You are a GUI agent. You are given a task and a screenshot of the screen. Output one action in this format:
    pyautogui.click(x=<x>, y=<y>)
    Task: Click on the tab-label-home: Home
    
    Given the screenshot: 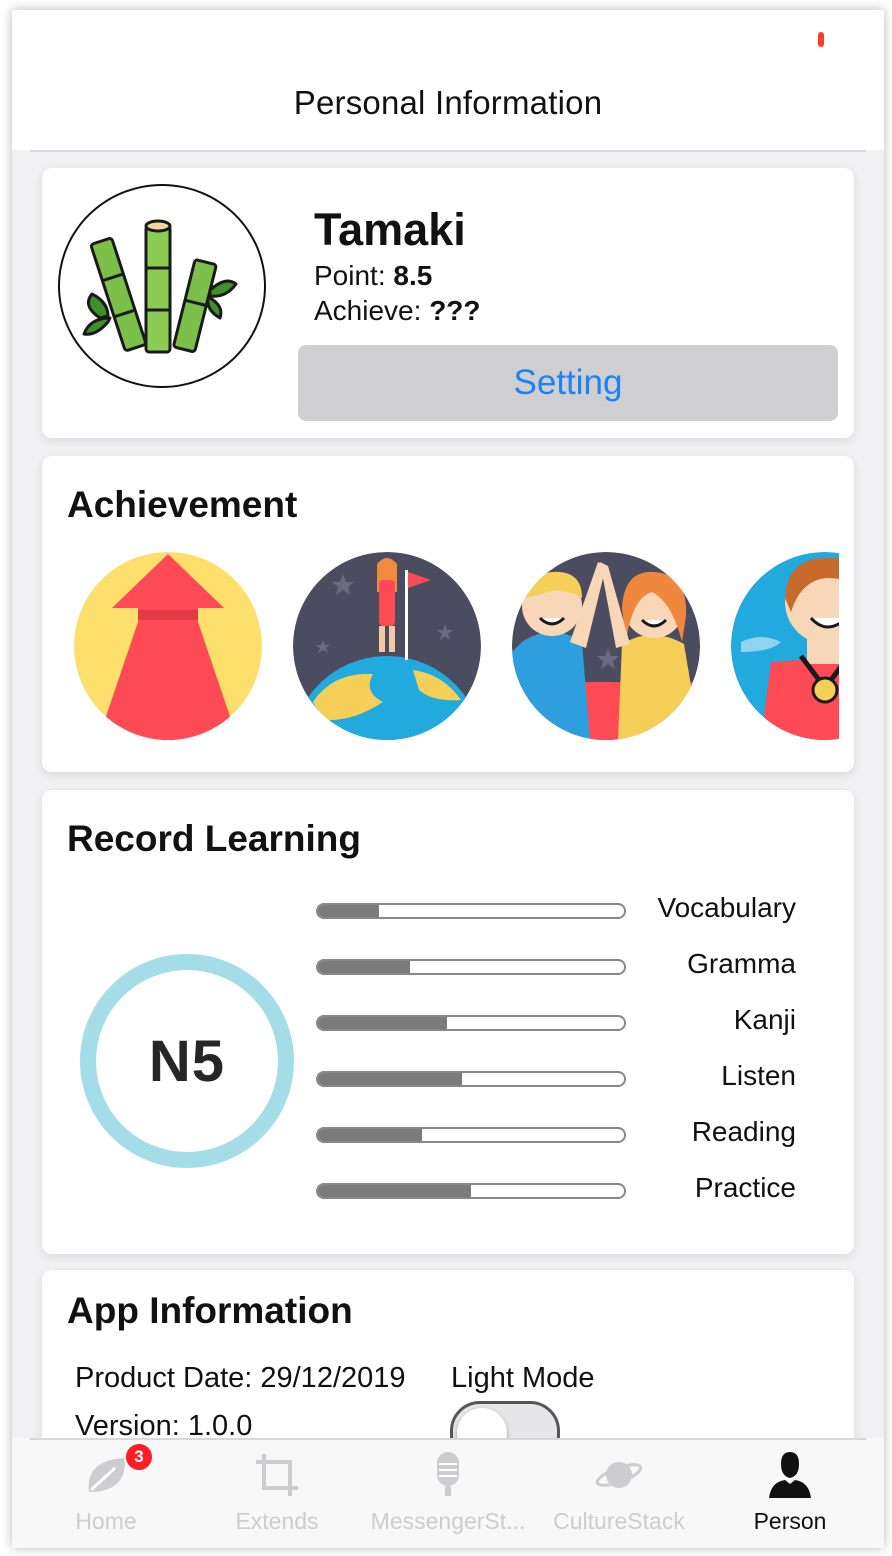 What is the action you would take?
    pyautogui.click(x=106, y=1521)
    